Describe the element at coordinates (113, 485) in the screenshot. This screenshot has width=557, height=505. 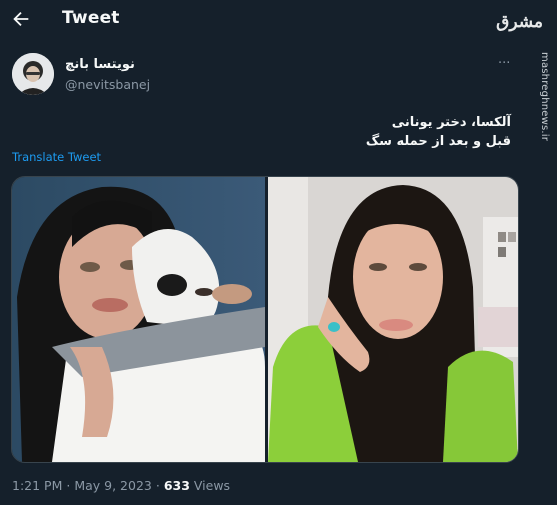
I see `tweet-date: May 9, 2023` at that location.